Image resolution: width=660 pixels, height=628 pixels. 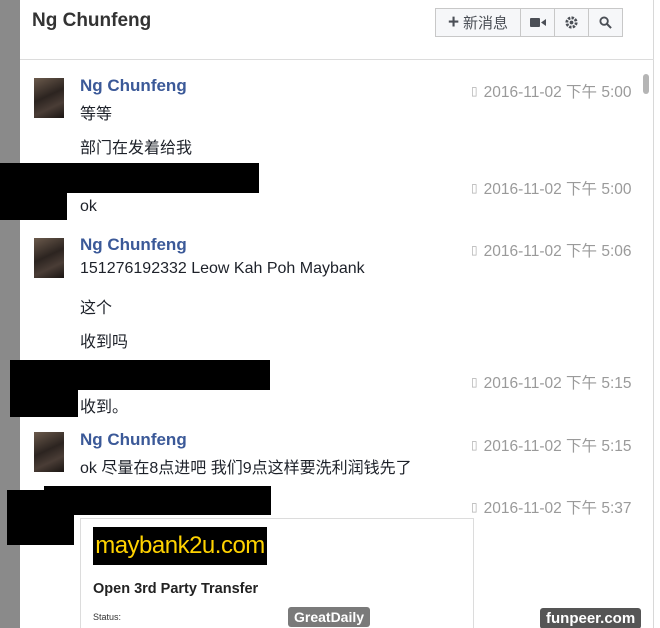 What do you see at coordinates (104, 407) in the screenshot?
I see `message-text: 收到。` at bounding box center [104, 407].